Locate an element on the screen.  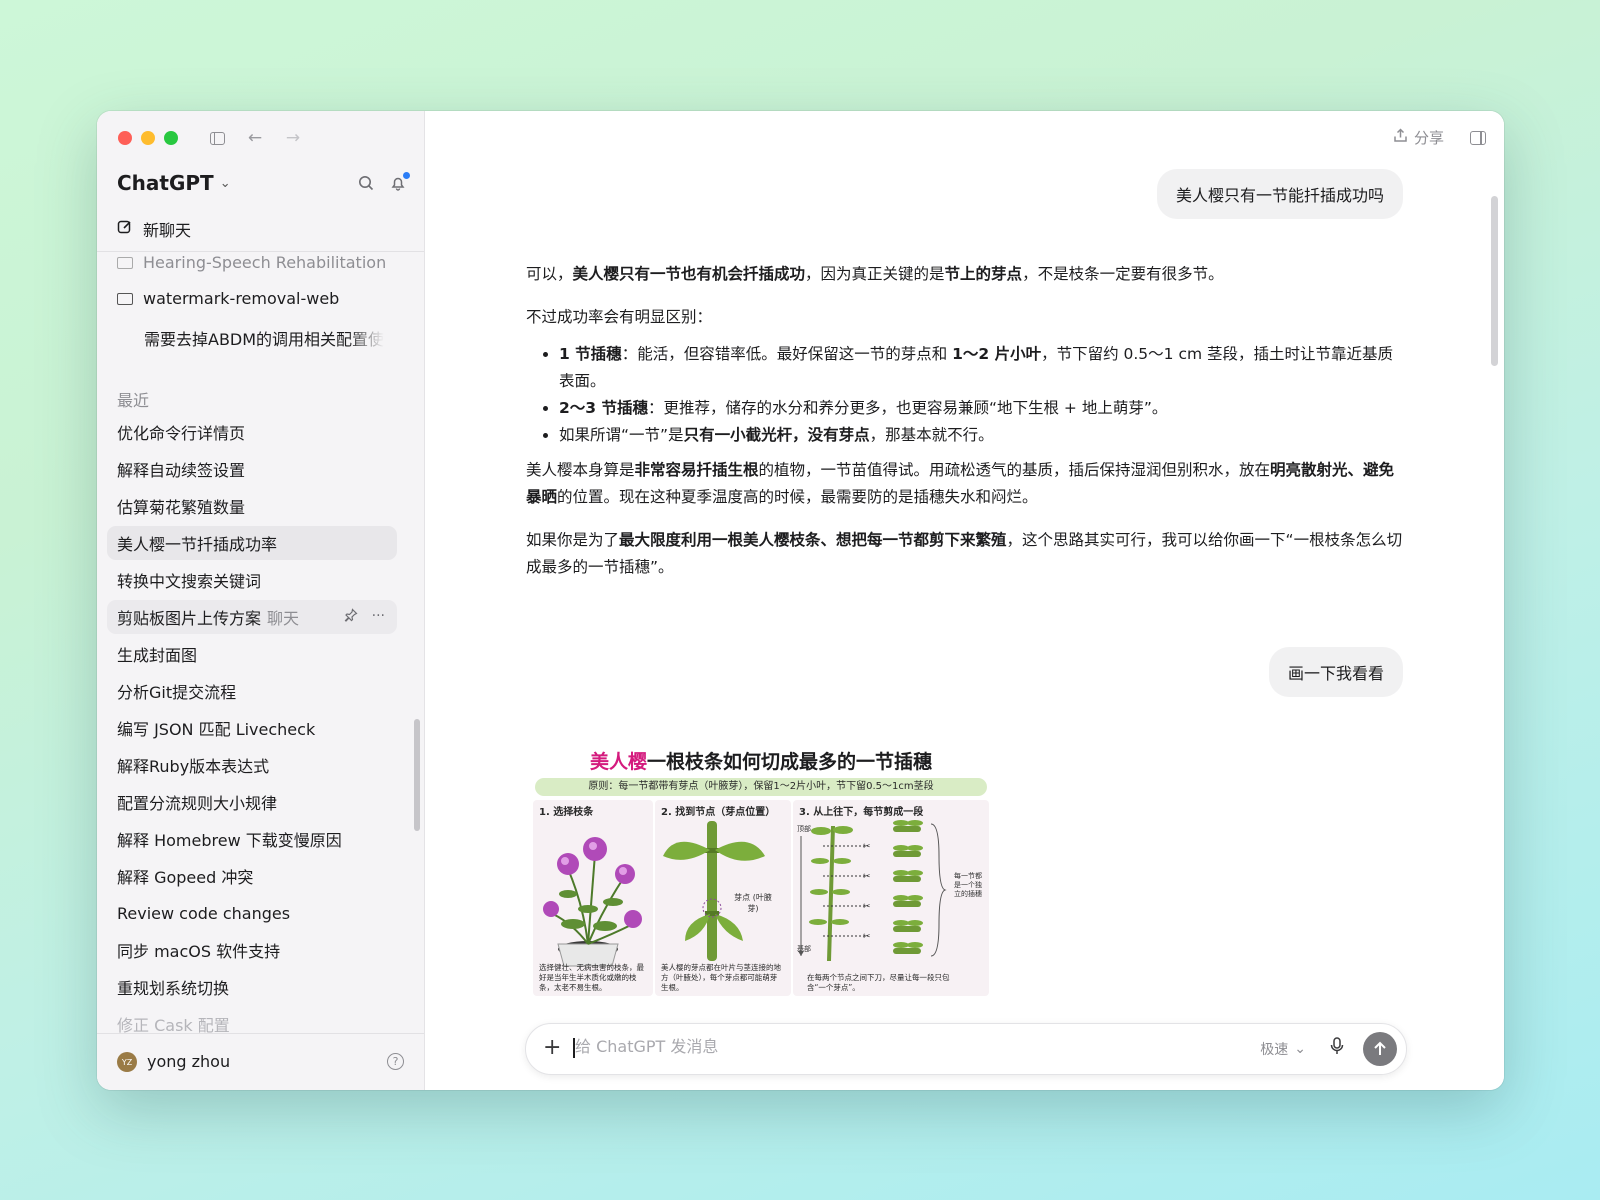
bud-label: 芽点 (叶腋芽) is located at coordinates (753, 903).